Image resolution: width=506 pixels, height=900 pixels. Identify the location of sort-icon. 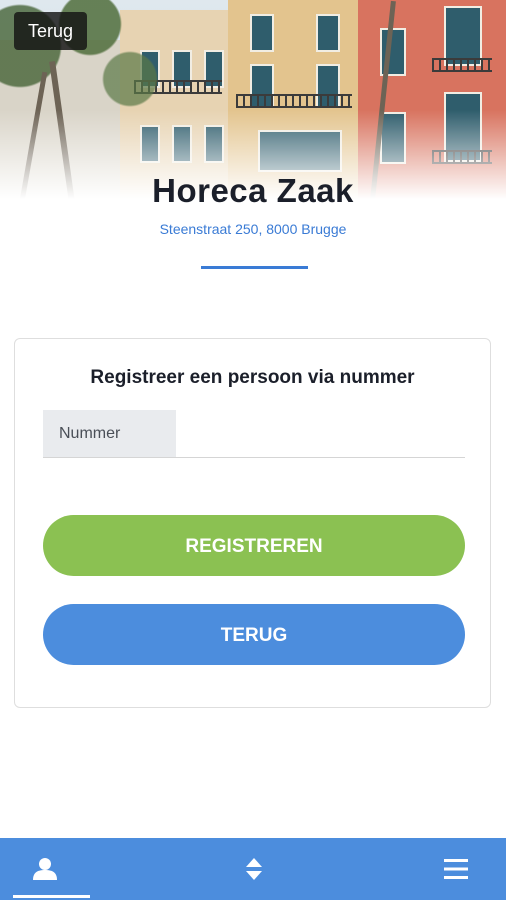
(254, 869).